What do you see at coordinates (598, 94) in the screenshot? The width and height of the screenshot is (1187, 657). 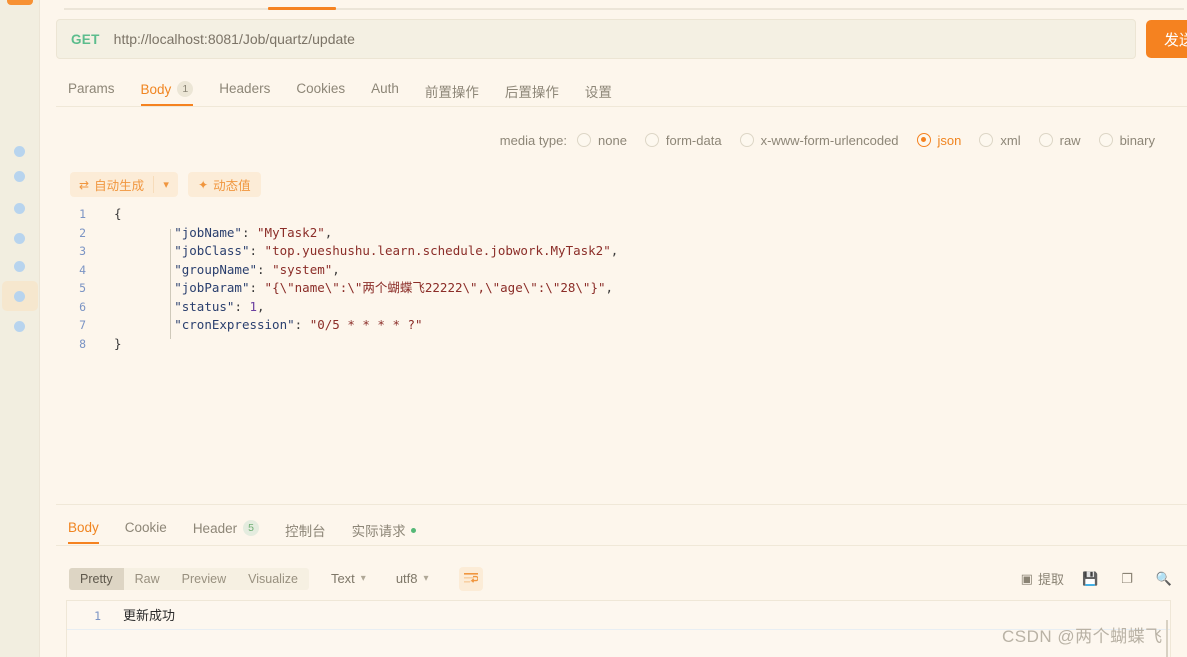 I see `request-tab-设置: 设置` at bounding box center [598, 94].